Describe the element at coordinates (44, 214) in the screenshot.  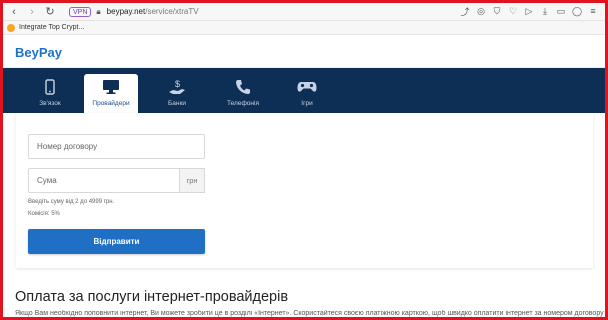
I see `commission-hint: Комісія: 5%` at that location.